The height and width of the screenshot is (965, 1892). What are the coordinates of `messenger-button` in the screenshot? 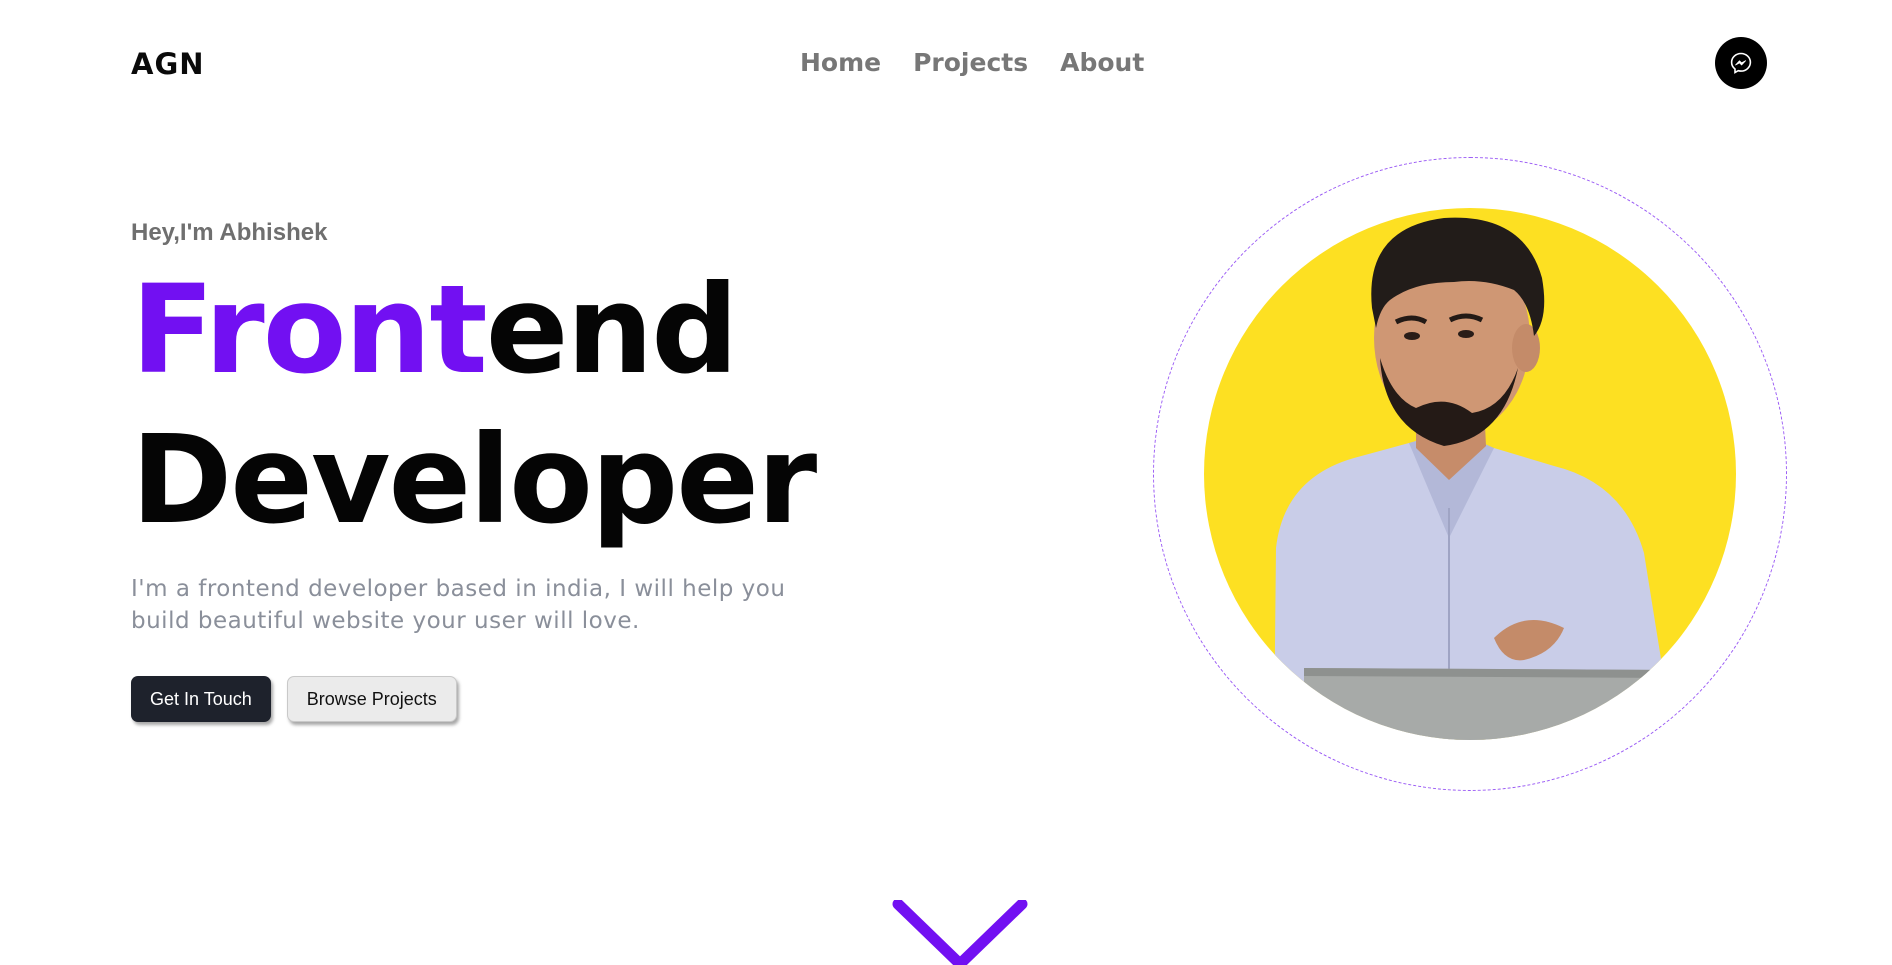 It's located at (1741, 63).